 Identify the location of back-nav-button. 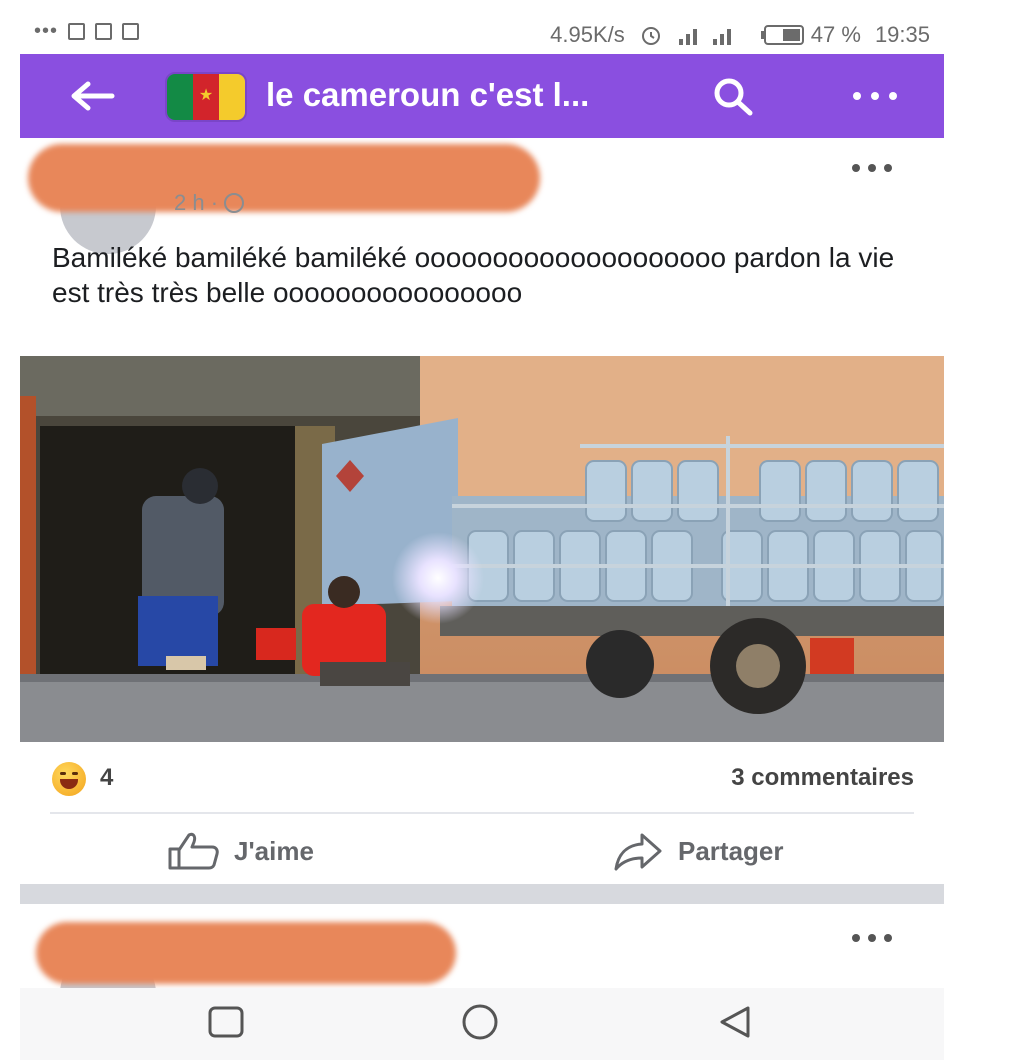
(736, 1024).